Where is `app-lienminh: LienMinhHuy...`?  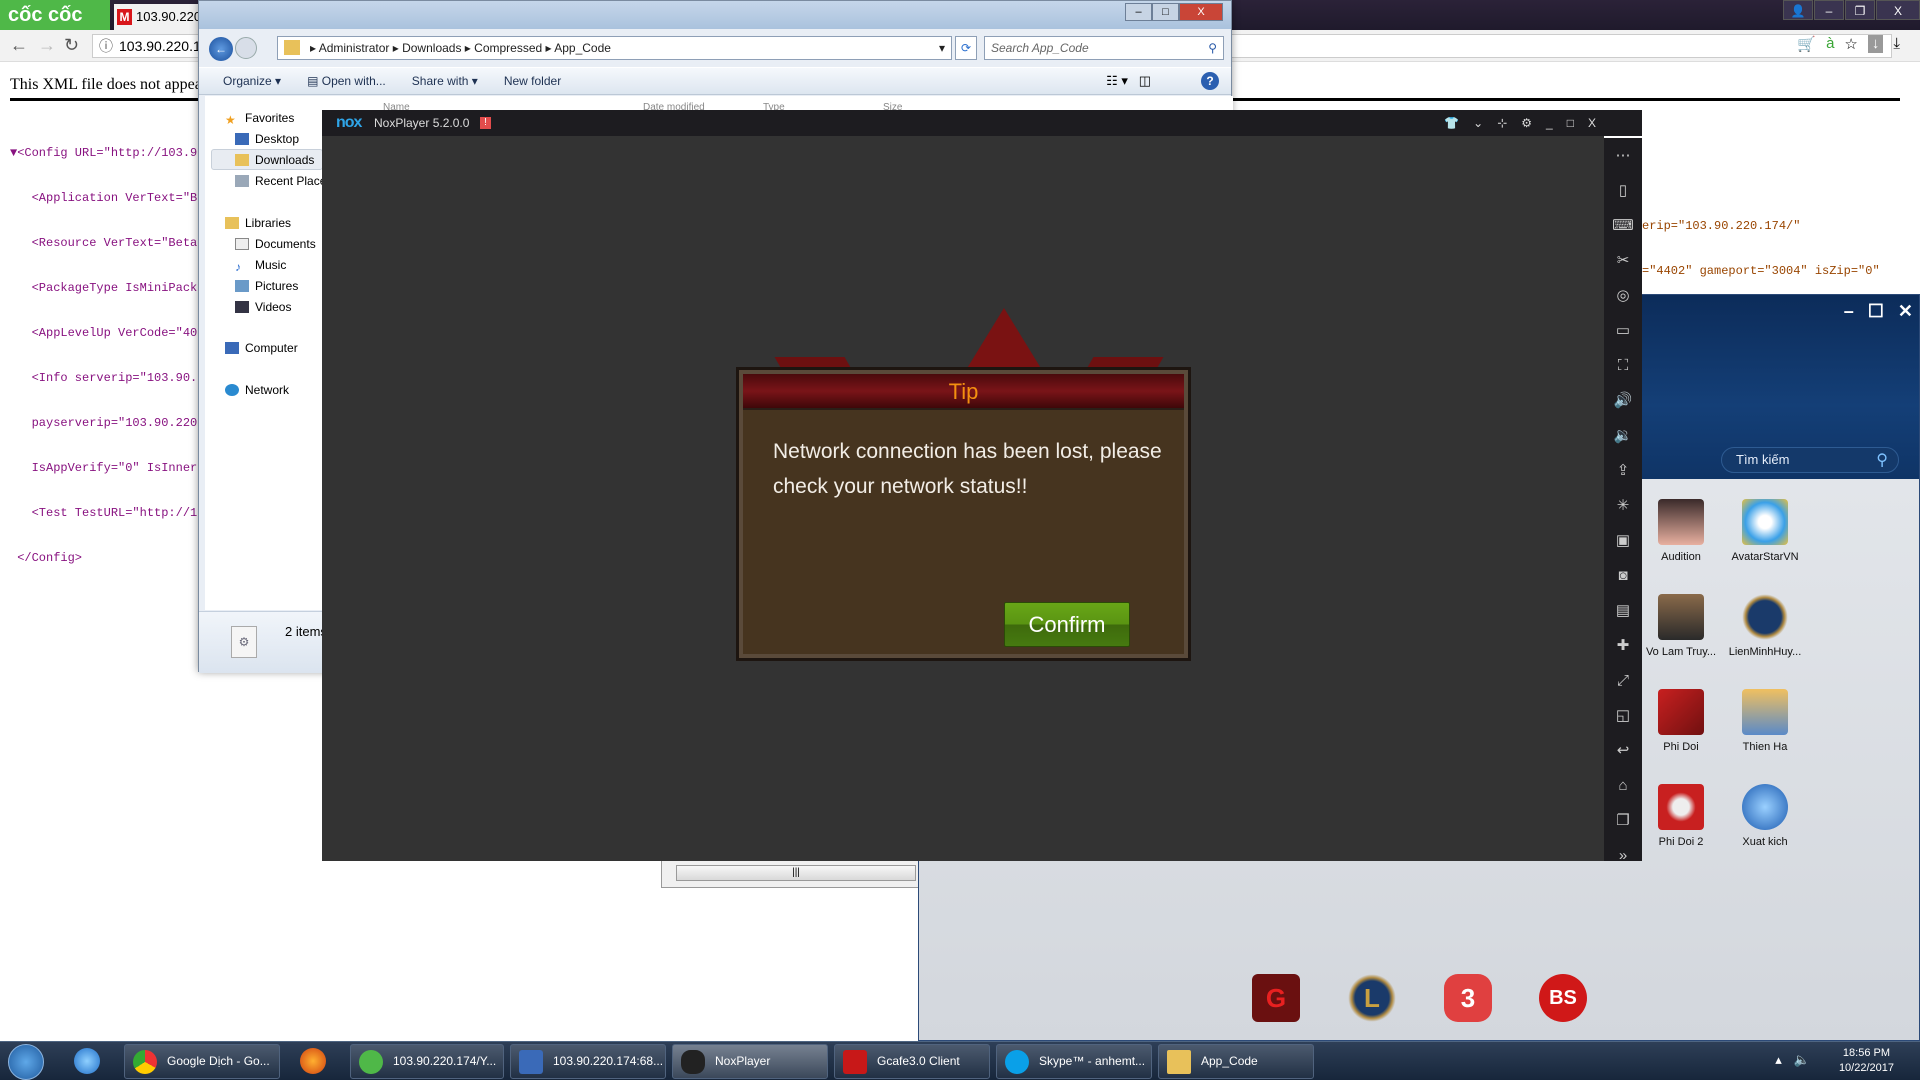
app-lienminh: LienMinhHuy... is located at coordinates (1765, 626).